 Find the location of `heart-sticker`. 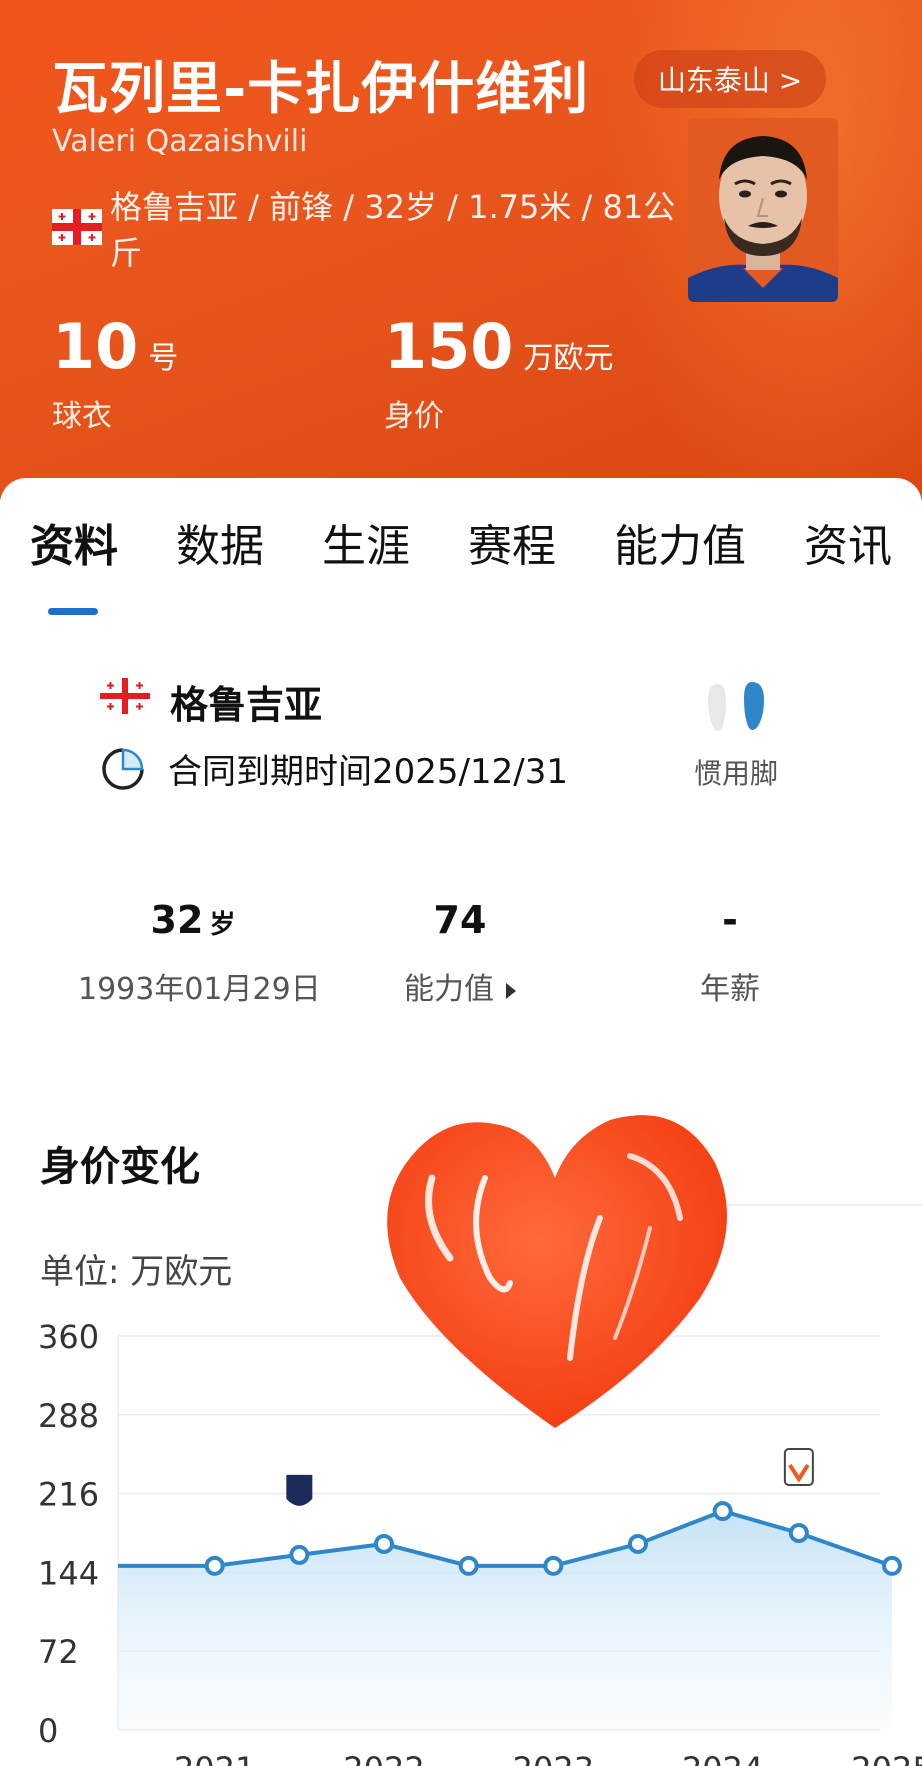

heart-sticker is located at coordinates (557, 1271).